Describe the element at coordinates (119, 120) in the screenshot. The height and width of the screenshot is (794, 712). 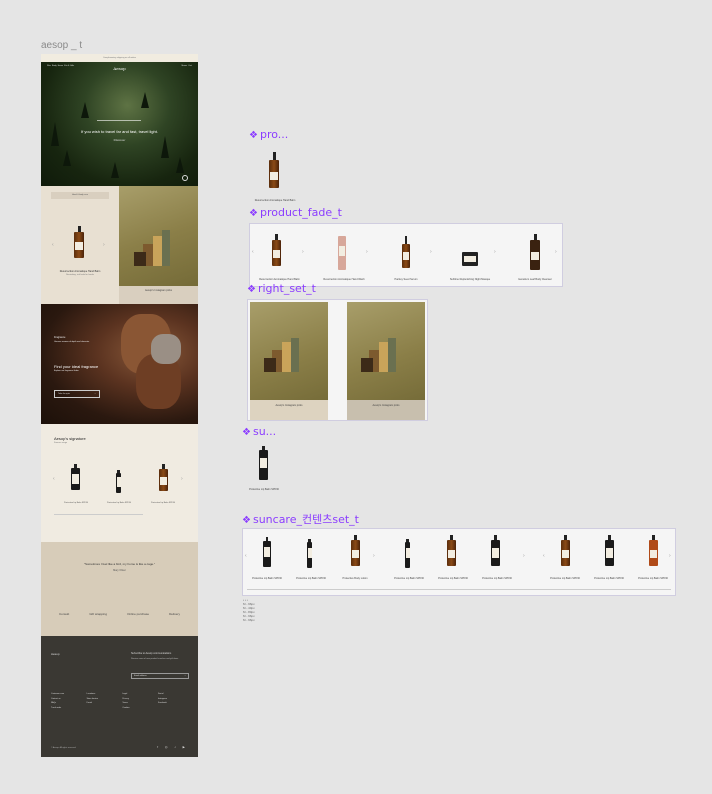
I see `hero-divider` at that location.